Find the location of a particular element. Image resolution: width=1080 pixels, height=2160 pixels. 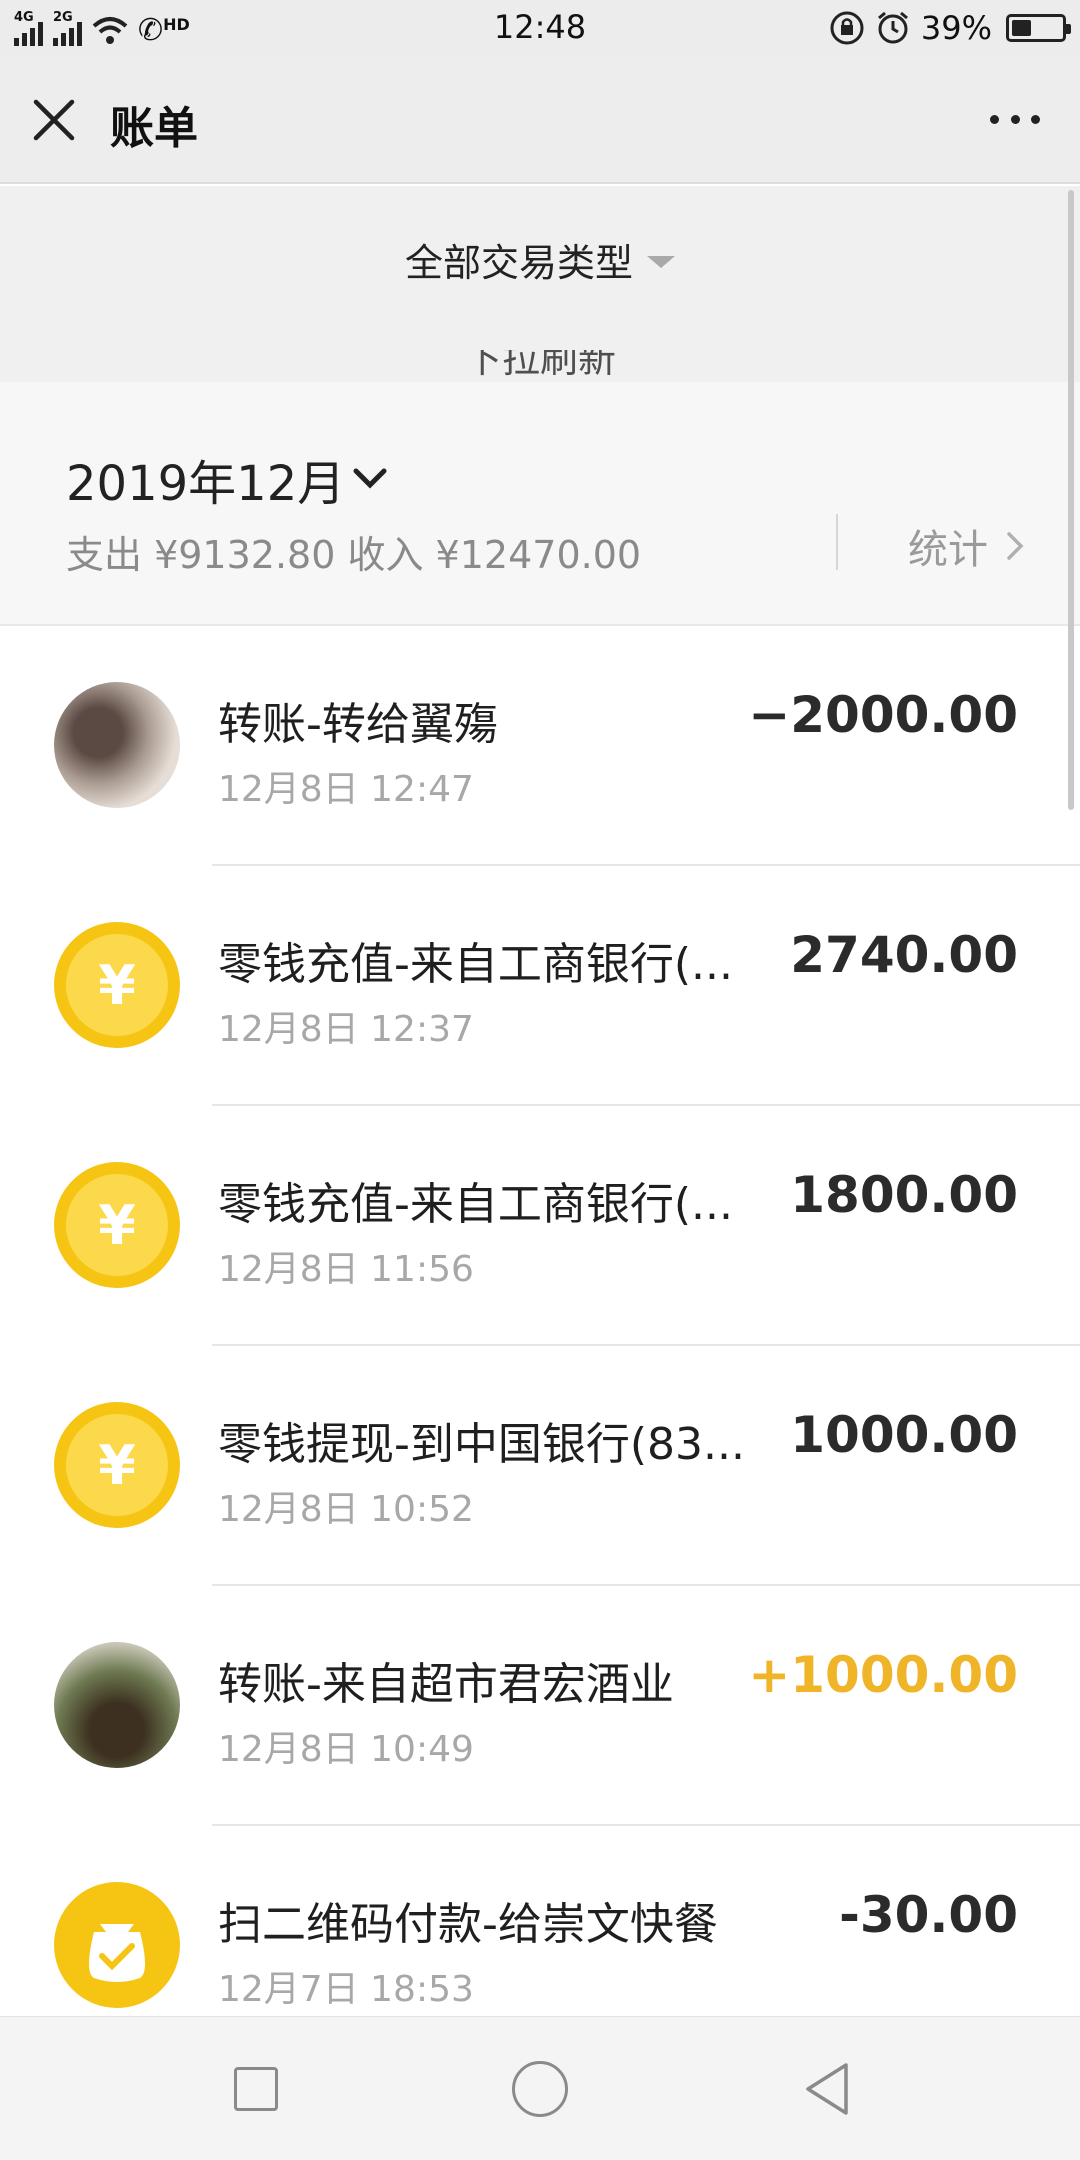

month-totals: 支出 ¥9132.80 收入 ¥12470.00 is located at coordinates (354, 555).